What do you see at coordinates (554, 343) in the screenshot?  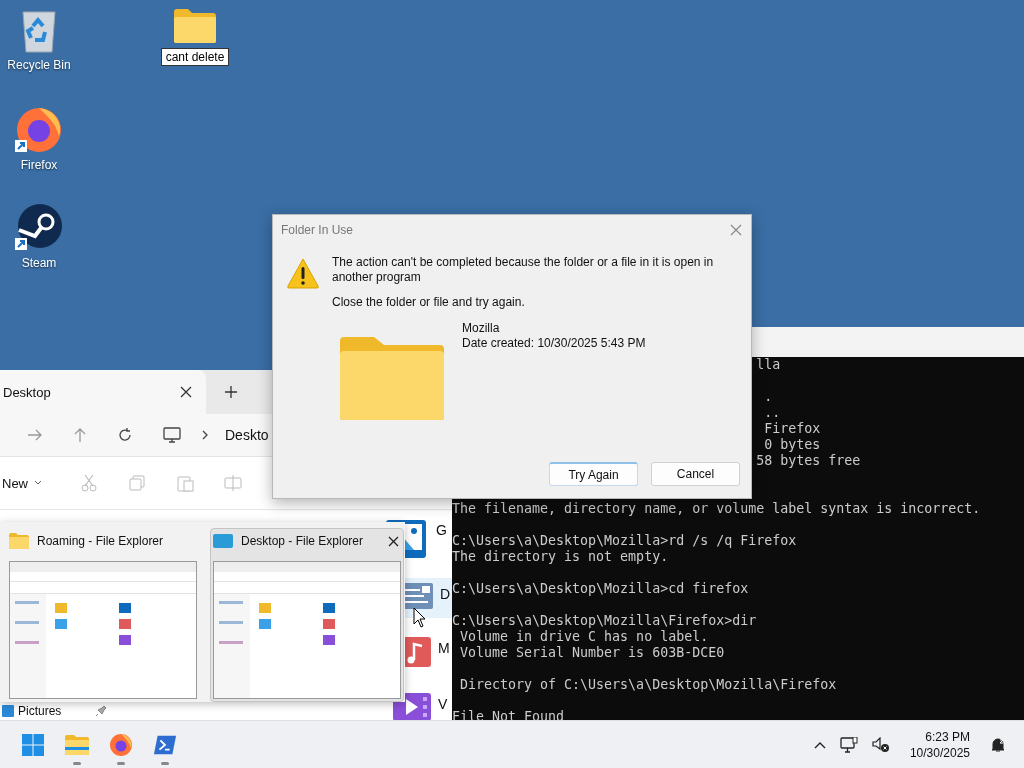 I see `date-created: Date created: 10/30/2025 5:43 PM` at bounding box center [554, 343].